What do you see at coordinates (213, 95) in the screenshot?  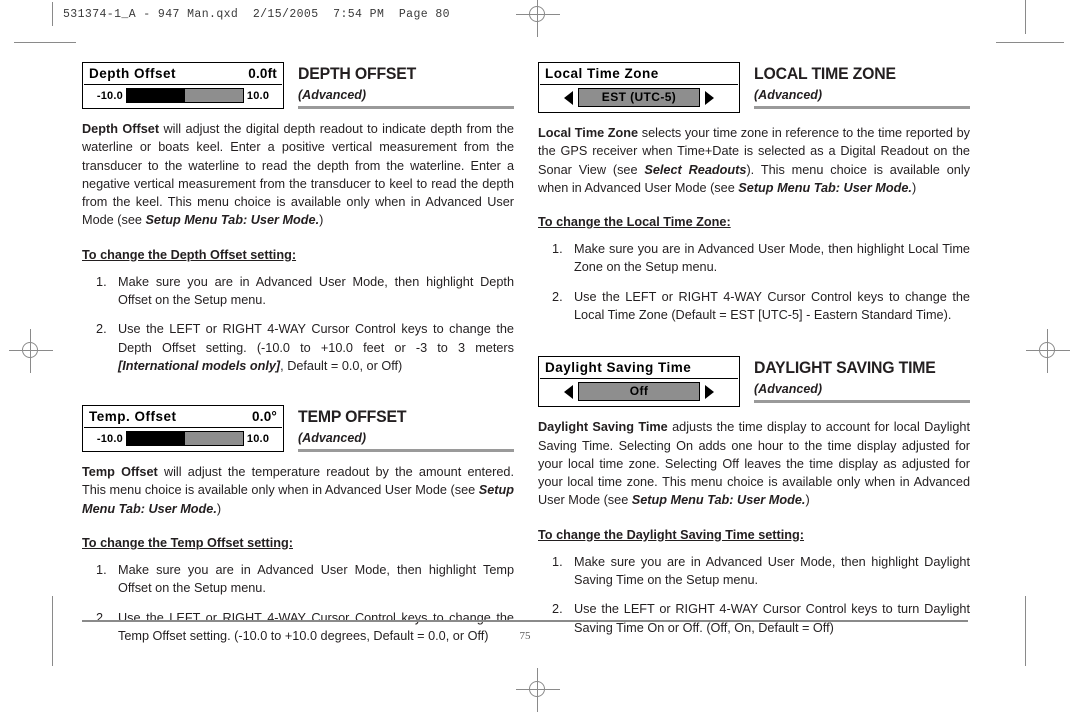 I see `depth-offset-slider-remainder` at bounding box center [213, 95].